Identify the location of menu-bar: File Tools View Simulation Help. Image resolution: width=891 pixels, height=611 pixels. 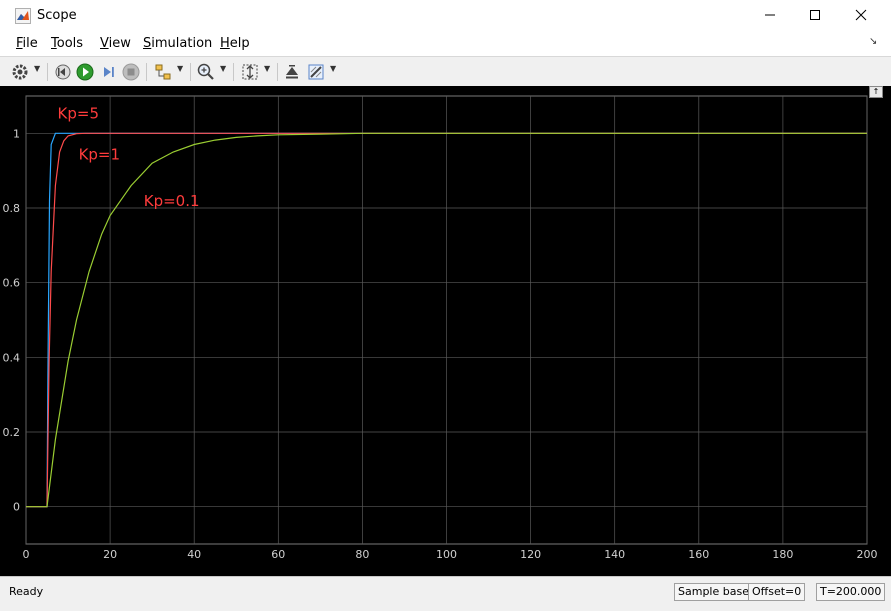
(445, 43).